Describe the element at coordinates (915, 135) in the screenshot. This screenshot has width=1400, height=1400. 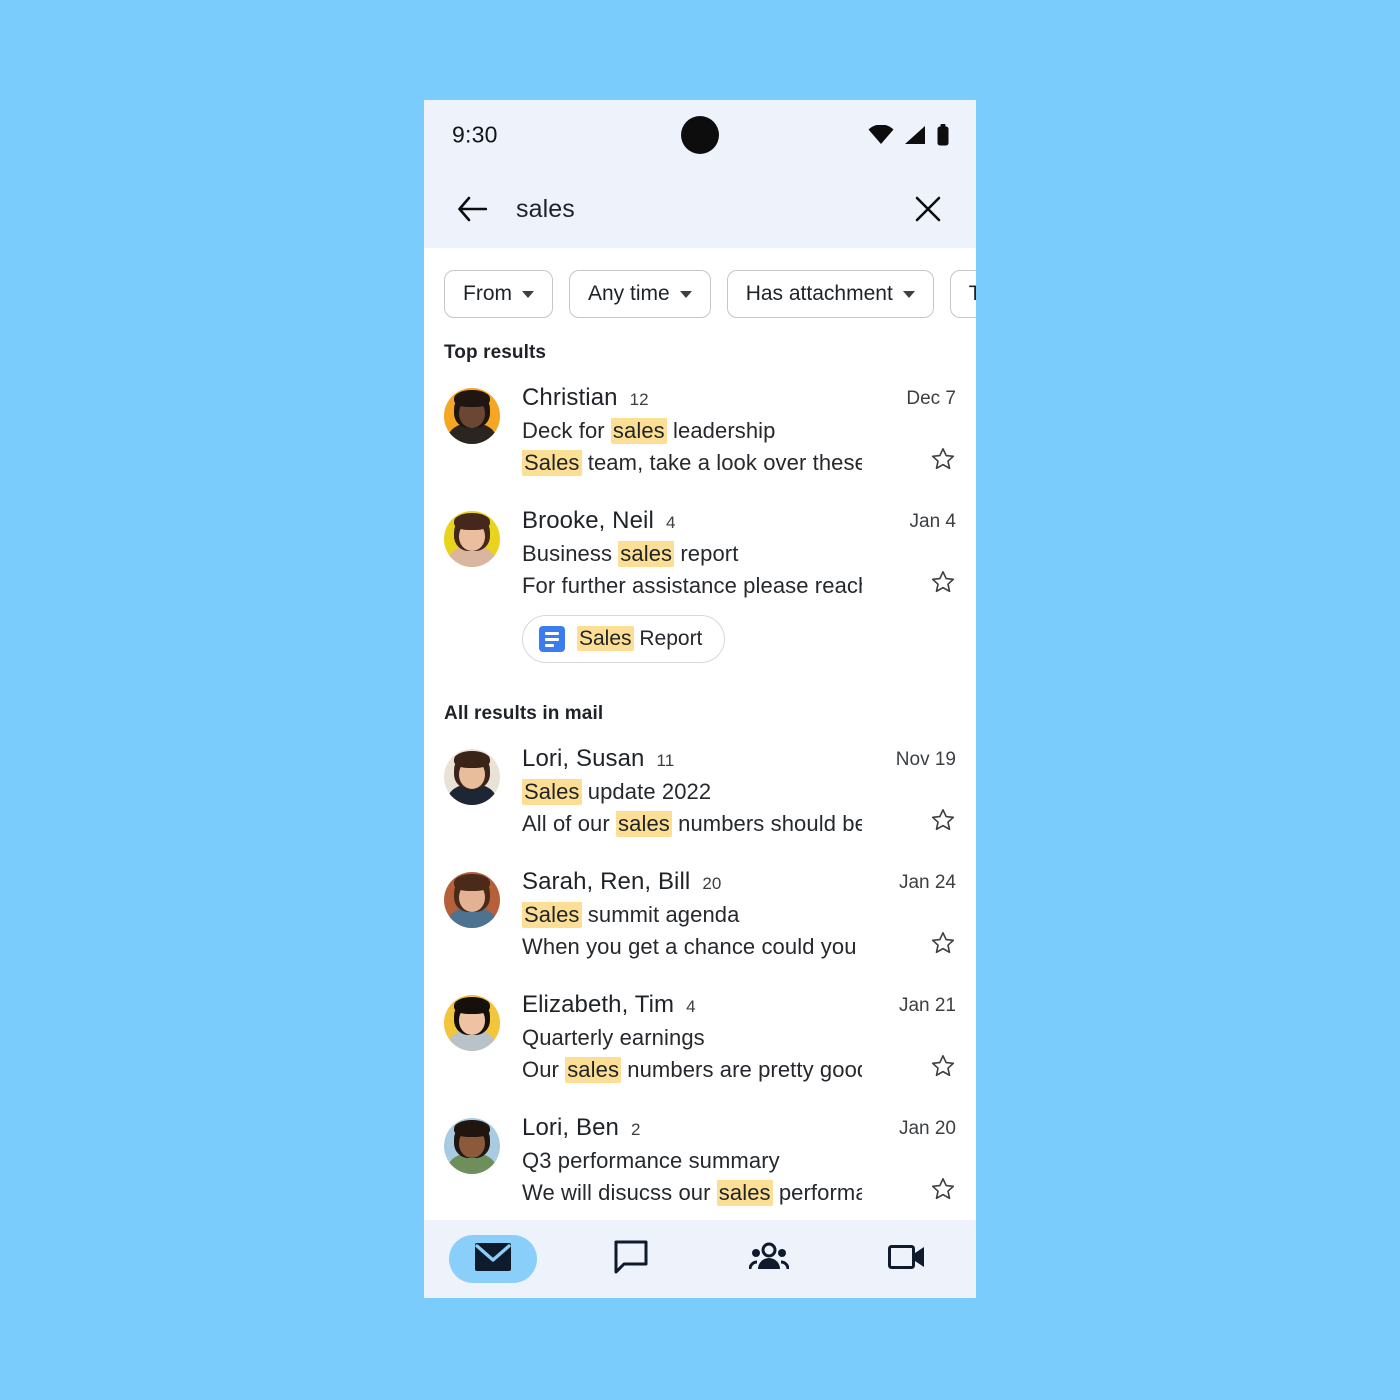
I see `signal-icon` at that location.